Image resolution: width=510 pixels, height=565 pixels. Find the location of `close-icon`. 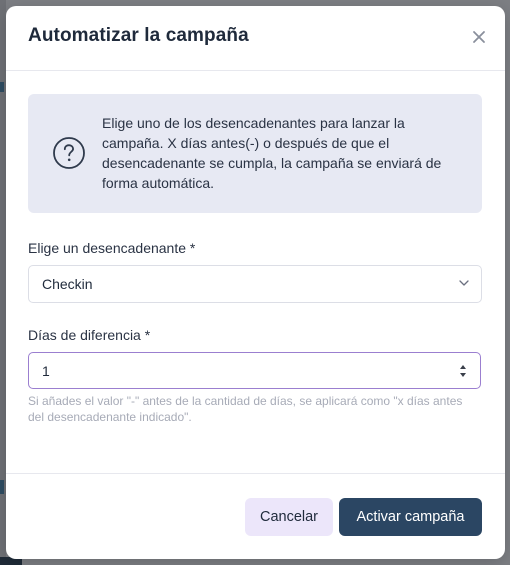

close-icon is located at coordinates (479, 37).